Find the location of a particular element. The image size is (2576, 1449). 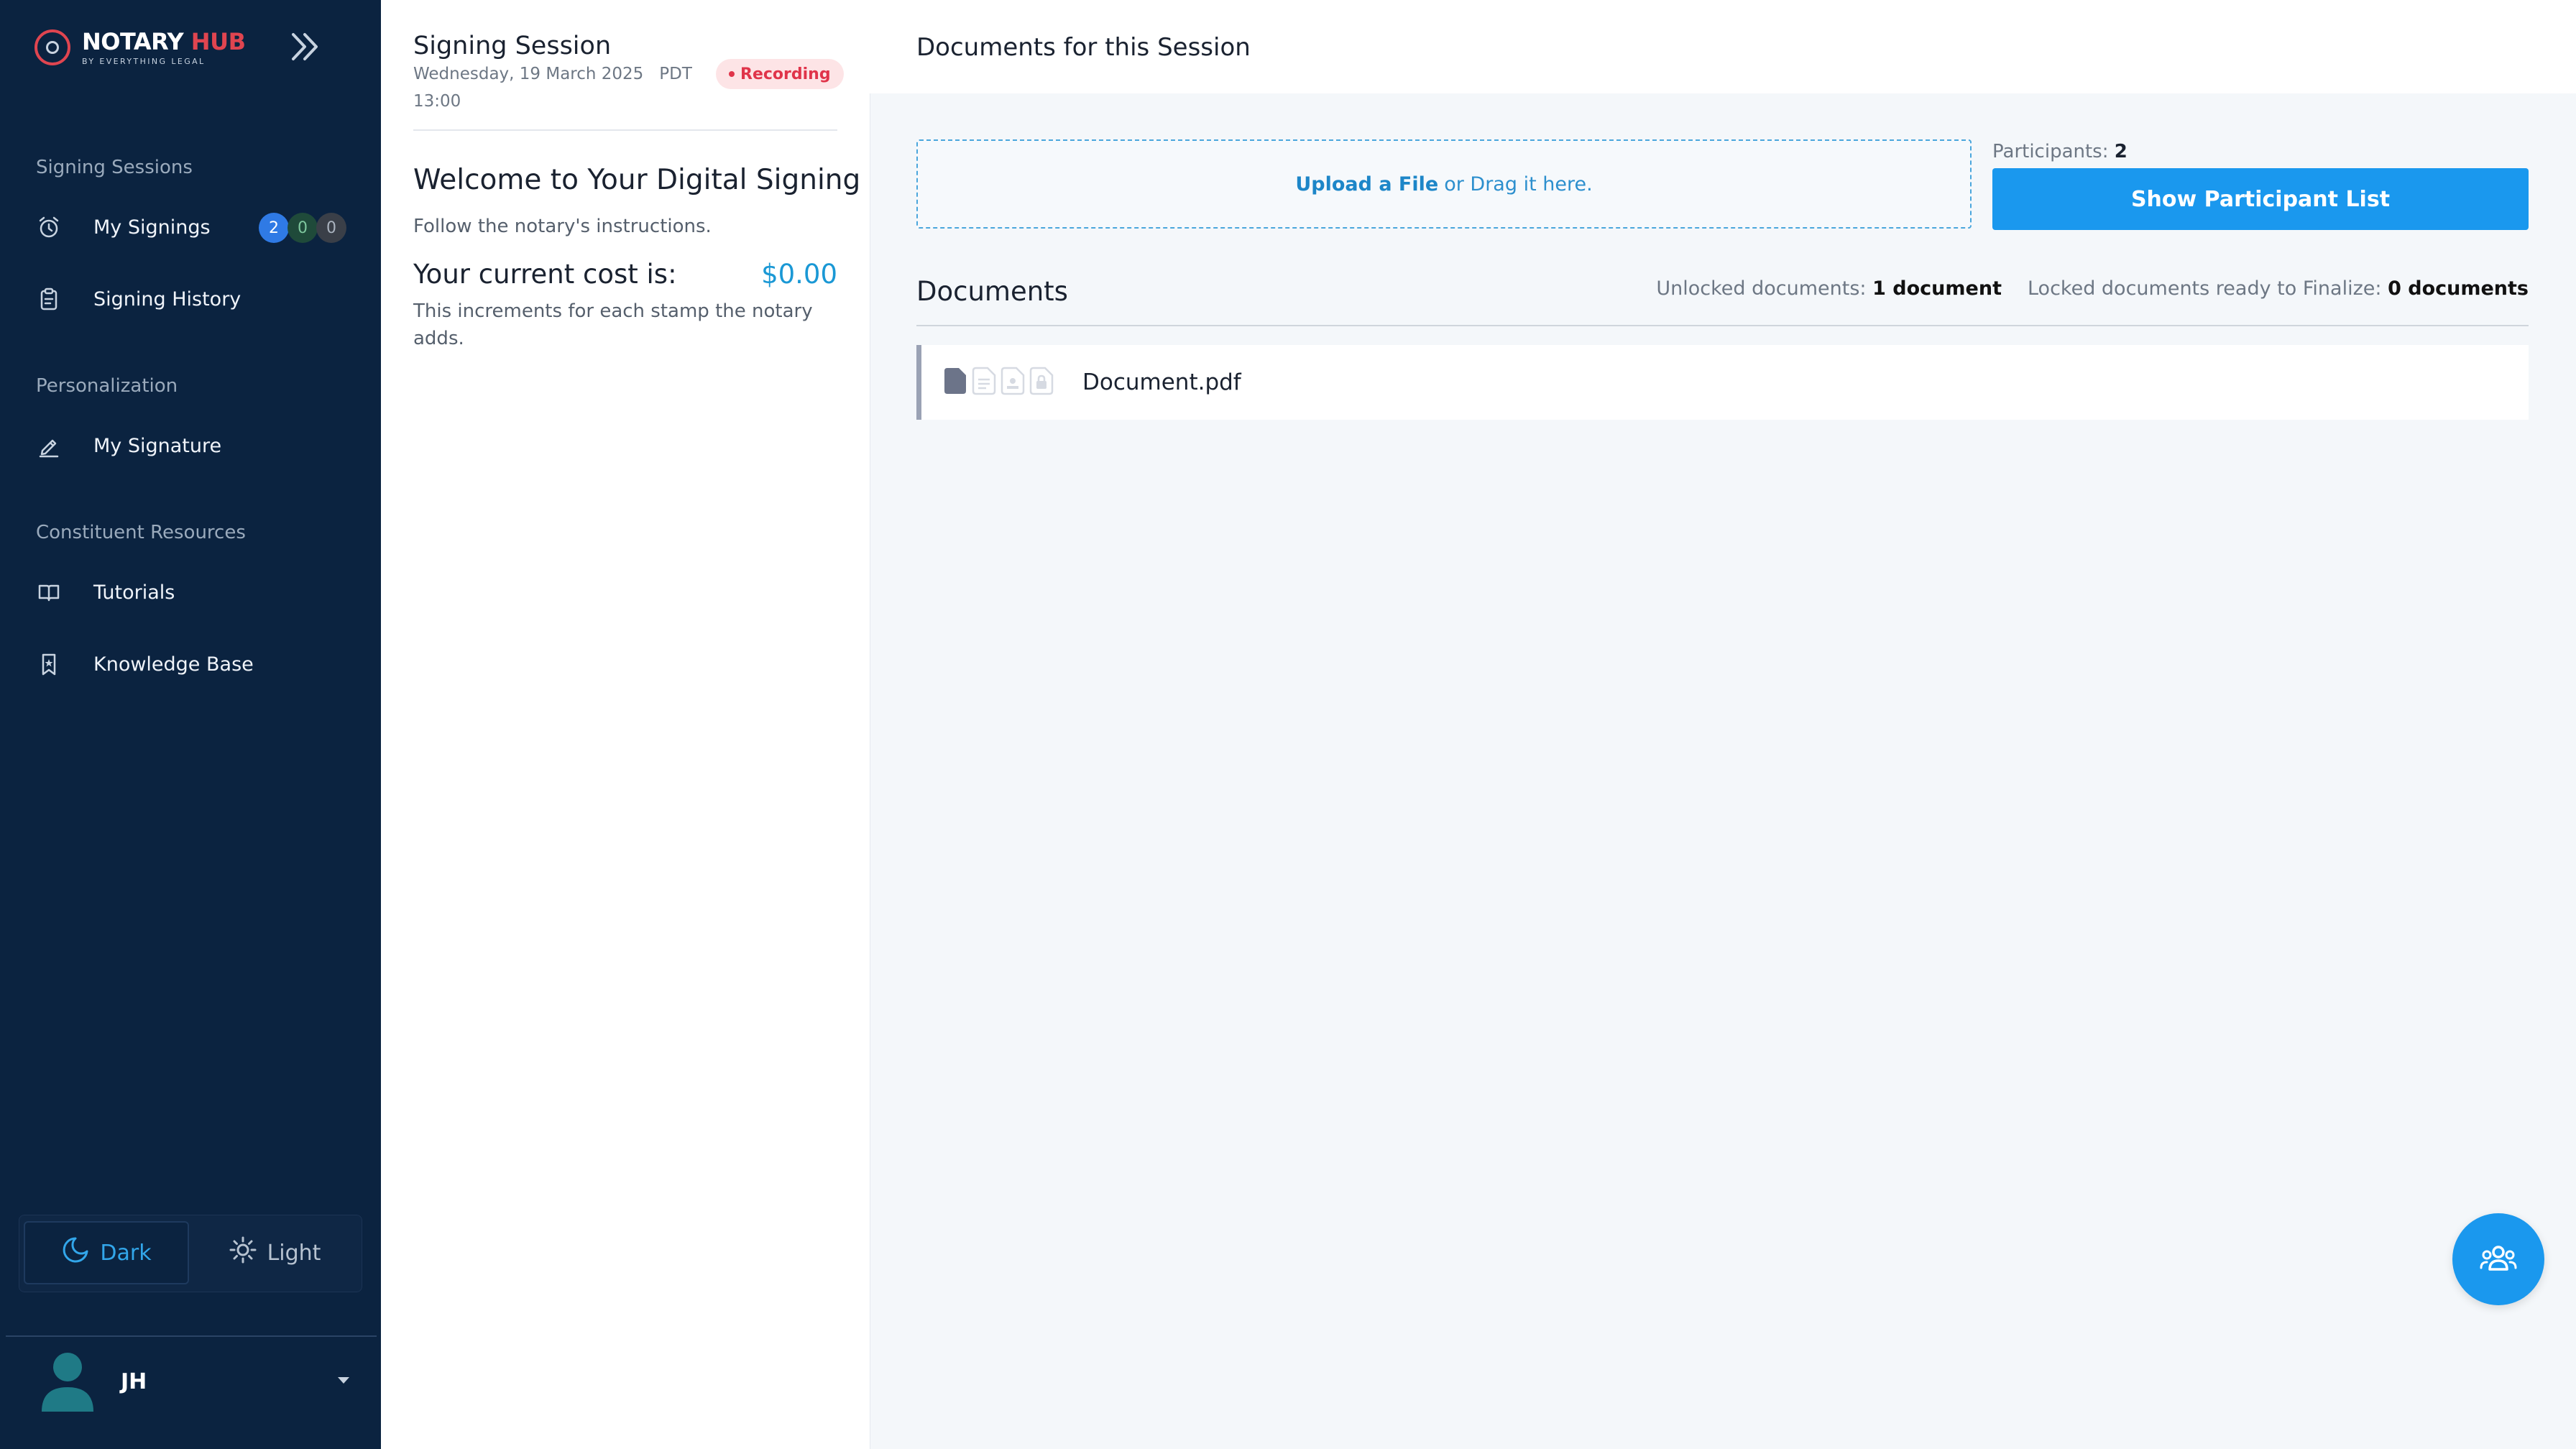

badge-completed: 0 is located at coordinates (303, 228).